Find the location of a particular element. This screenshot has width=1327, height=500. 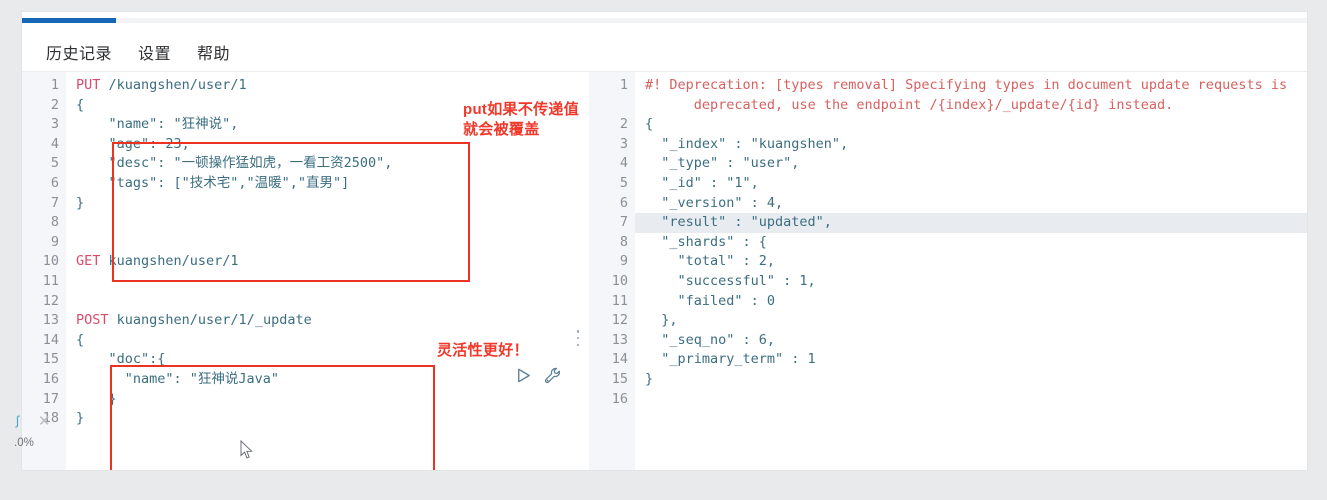

code-line: "_type" : "user", is located at coordinates (976, 164).